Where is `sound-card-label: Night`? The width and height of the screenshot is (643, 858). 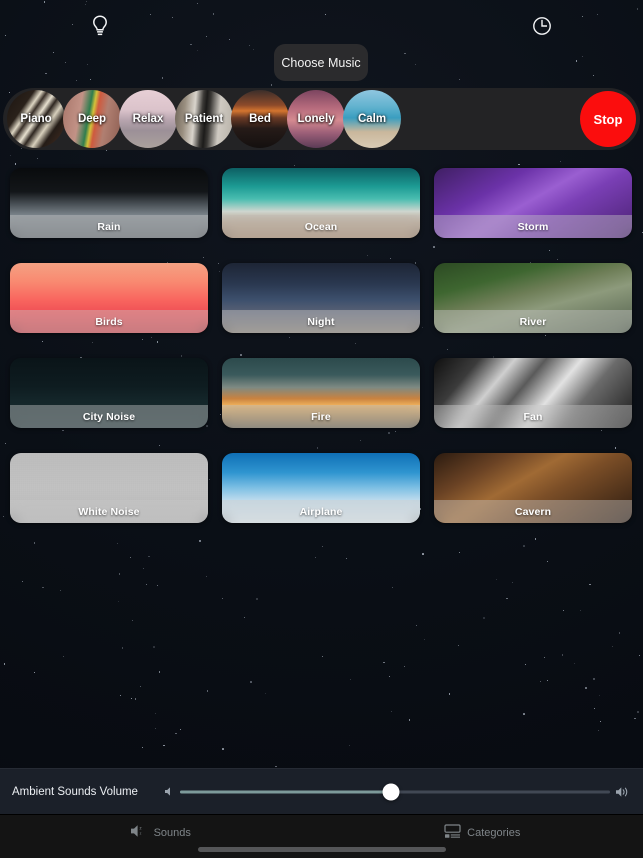
sound-card-label: Night is located at coordinates (321, 321).